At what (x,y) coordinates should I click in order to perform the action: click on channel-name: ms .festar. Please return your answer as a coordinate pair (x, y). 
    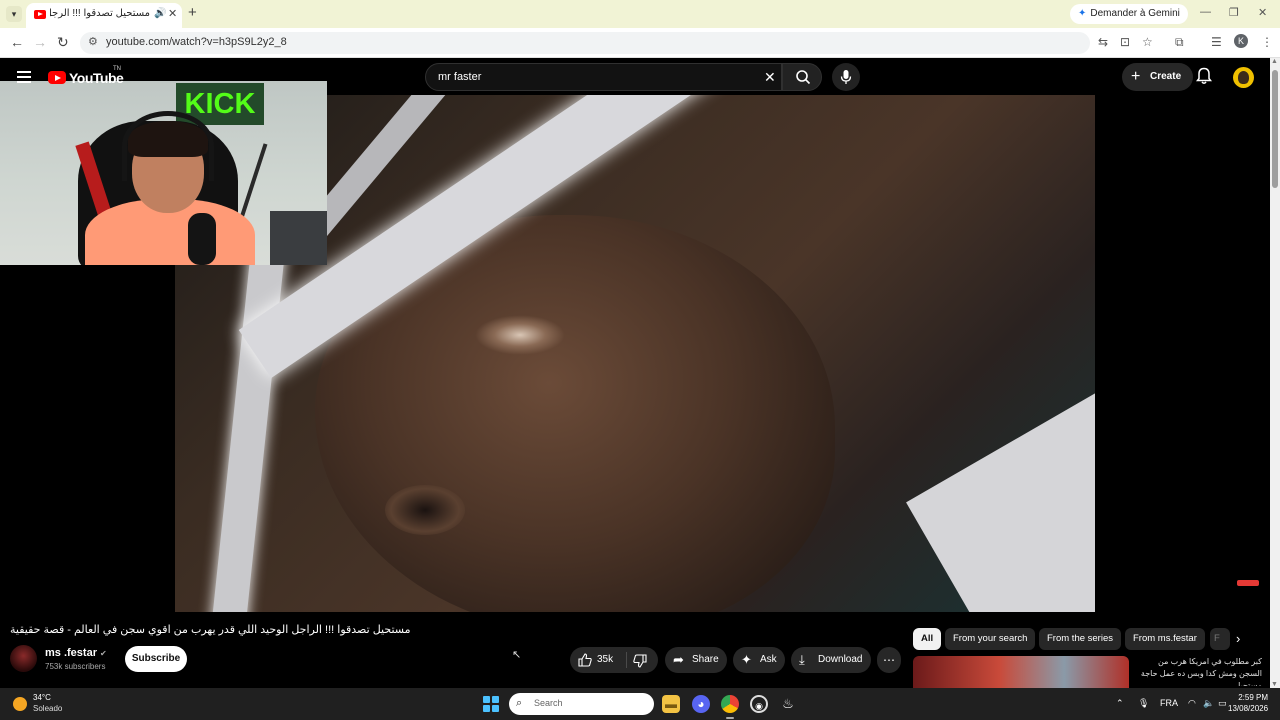
    Looking at the image, I should click on (71, 653).